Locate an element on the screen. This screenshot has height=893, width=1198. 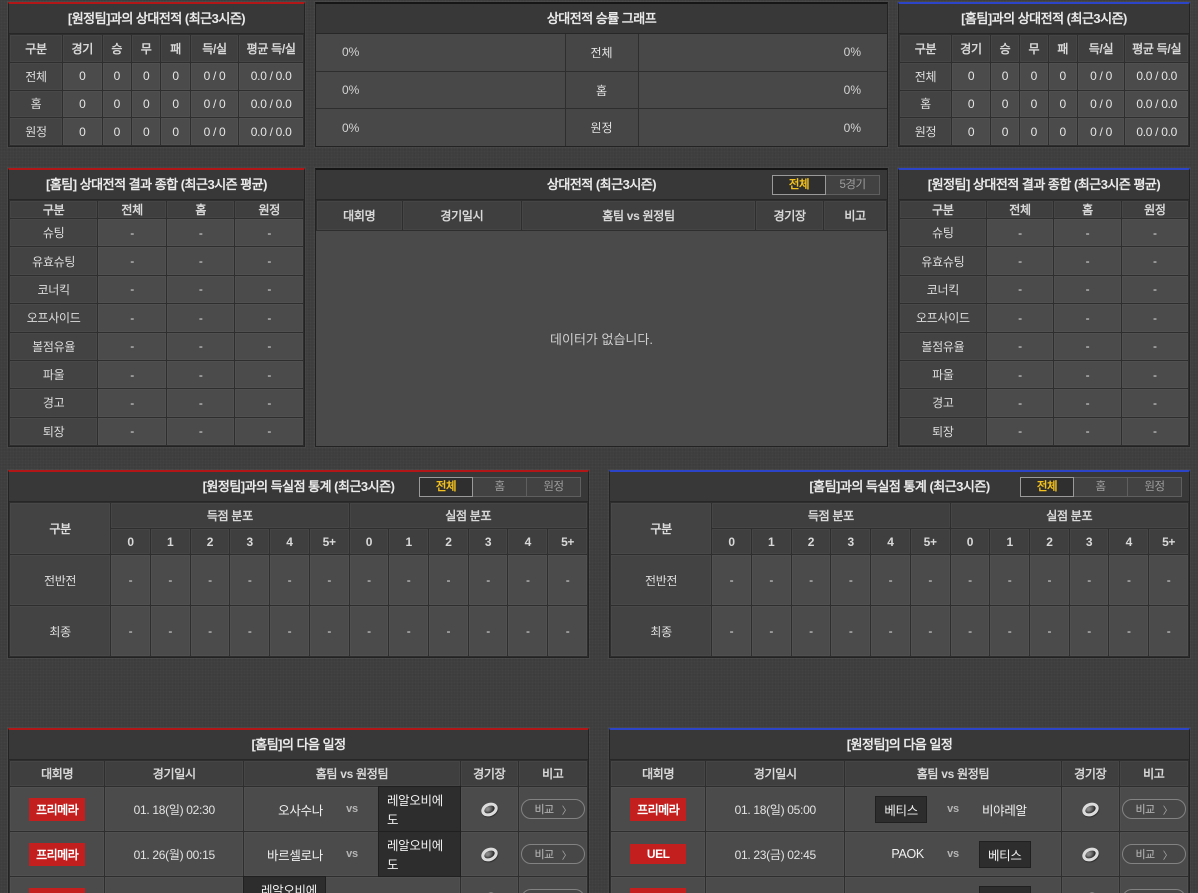
away-team-name: 지로나 is located at coordinates (398, 890).